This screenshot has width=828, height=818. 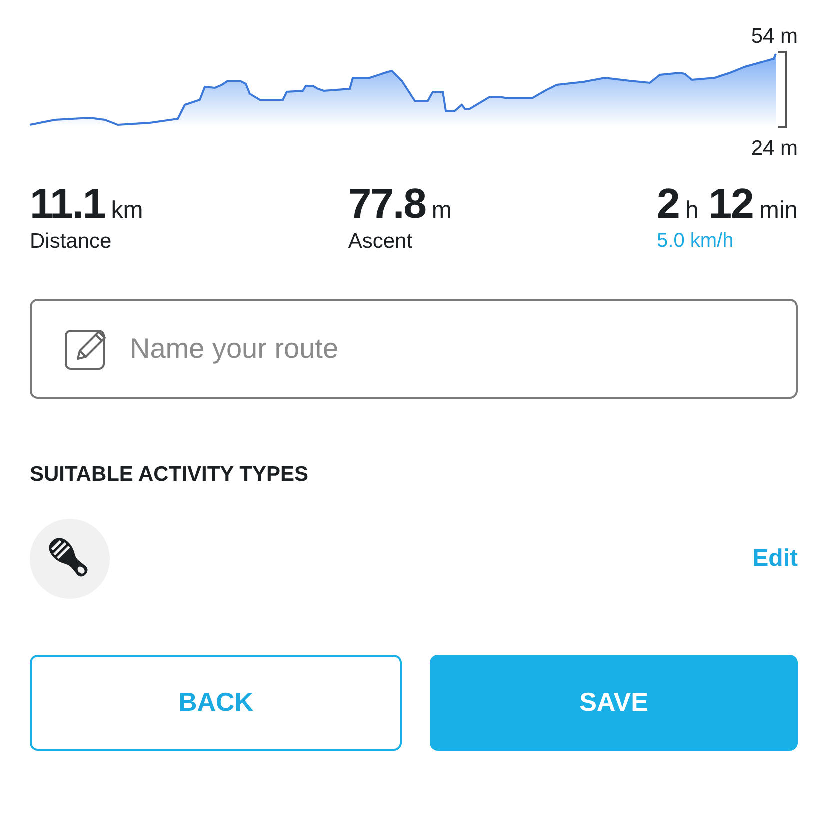 What do you see at coordinates (71, 242) in the screenshot?
I see `stat-label: Distance` at bounding box center [71, 242].